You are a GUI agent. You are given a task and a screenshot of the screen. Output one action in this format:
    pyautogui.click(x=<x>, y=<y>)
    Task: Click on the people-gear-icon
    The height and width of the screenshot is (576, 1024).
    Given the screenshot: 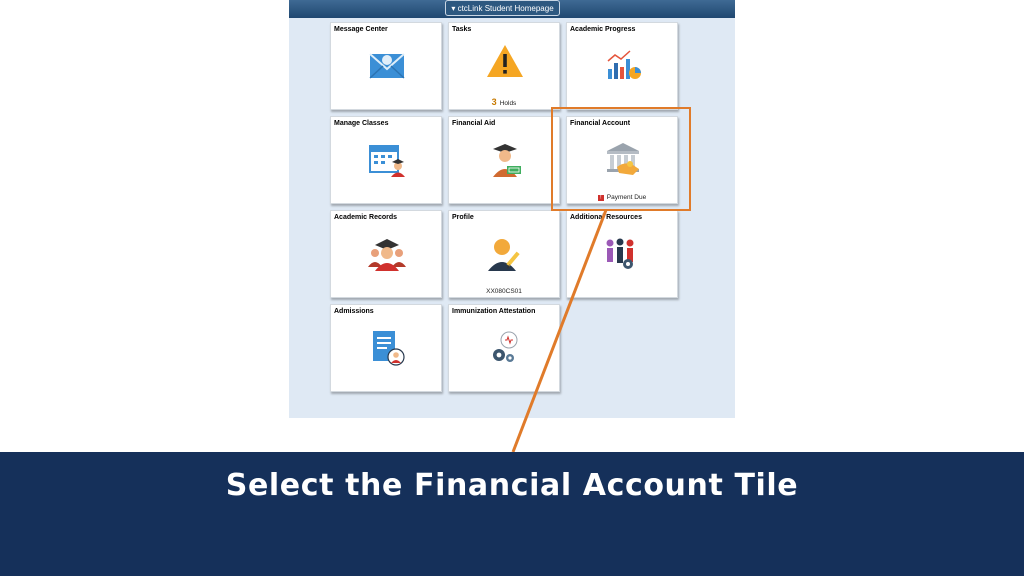 What is the action you would take?
    pyautogui.click(x=620, y=253)
    